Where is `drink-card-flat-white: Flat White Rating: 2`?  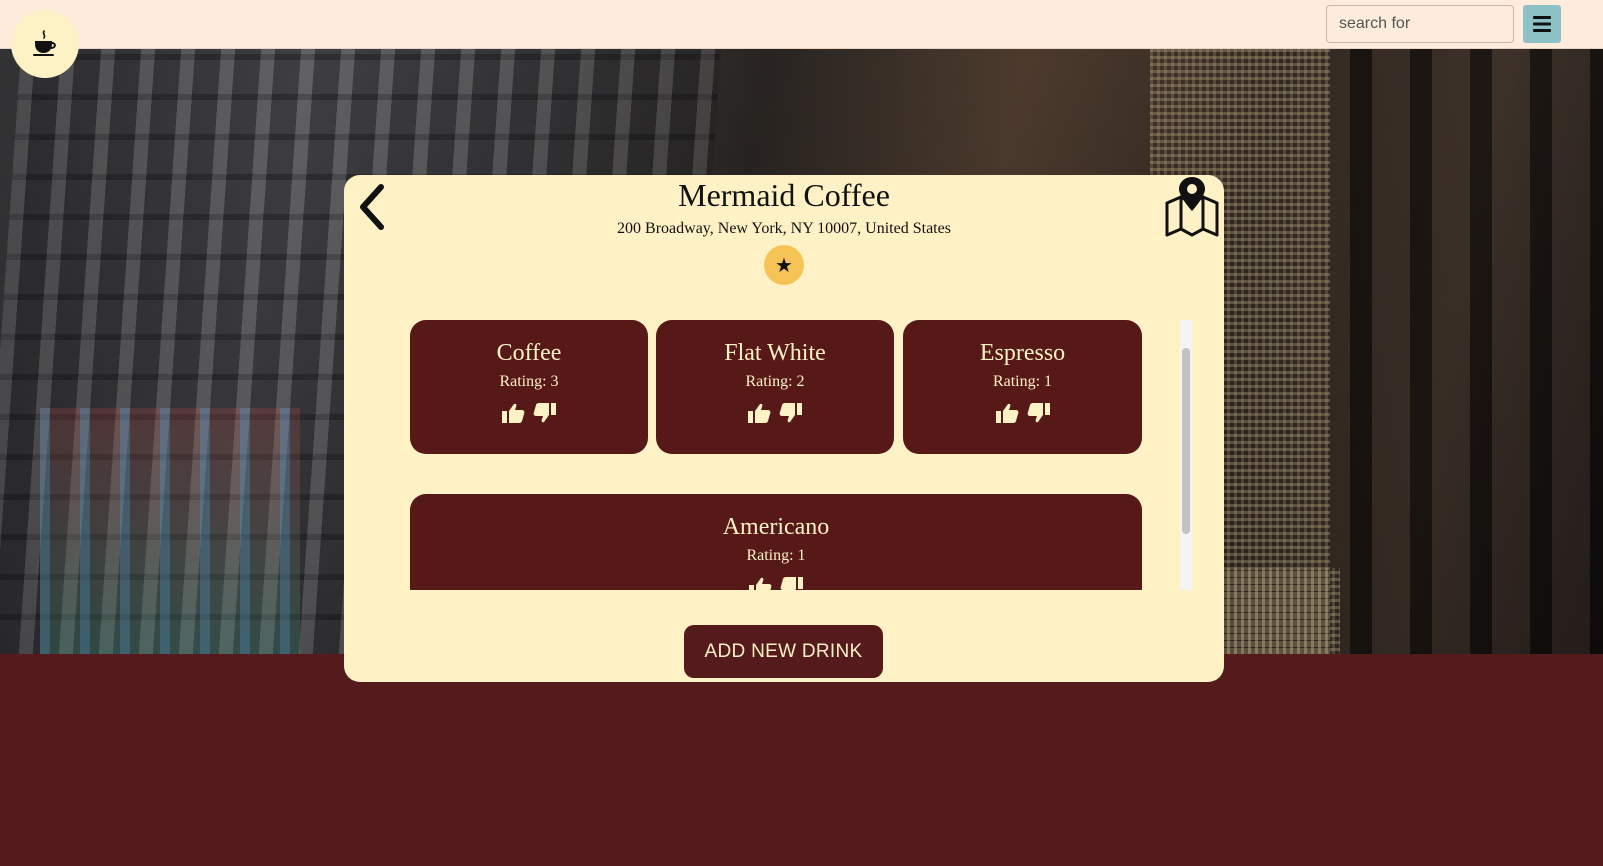
drink-card-flat-white: Flat White Rating: 2 is located at coordinates (775, 387).